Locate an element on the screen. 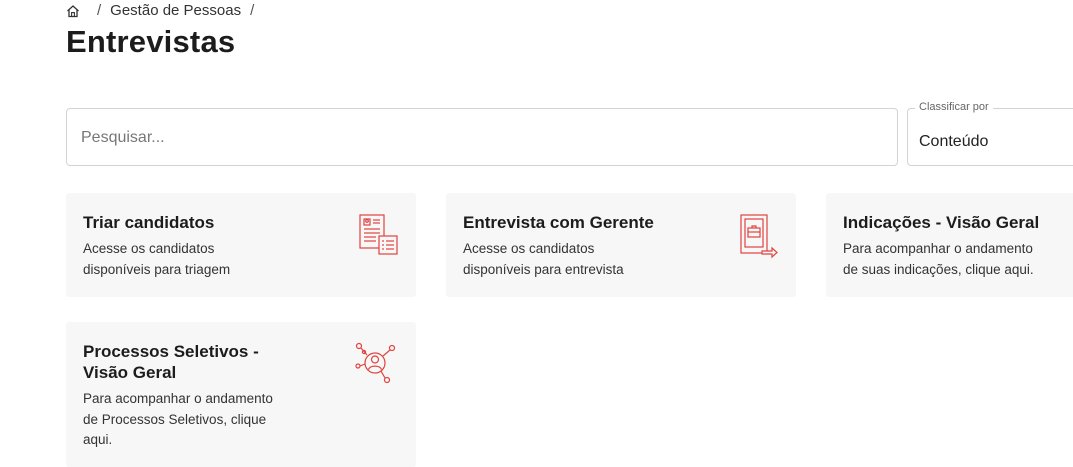 The image size is (1073, 467). card-description-line: aqui. is located at coordinates (98, 439).